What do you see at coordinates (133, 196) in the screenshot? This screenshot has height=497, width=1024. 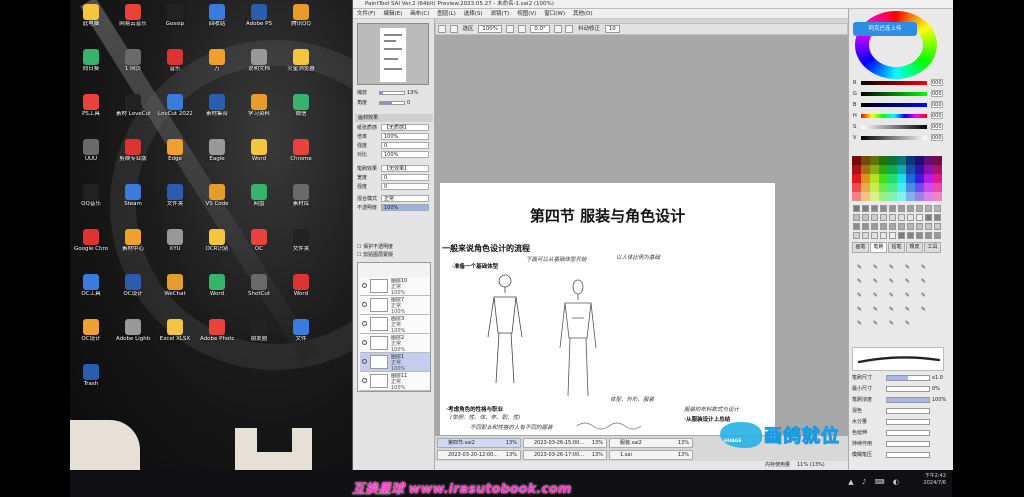 I see `desktop-icon: Steam` at bounding box center [133, 196].